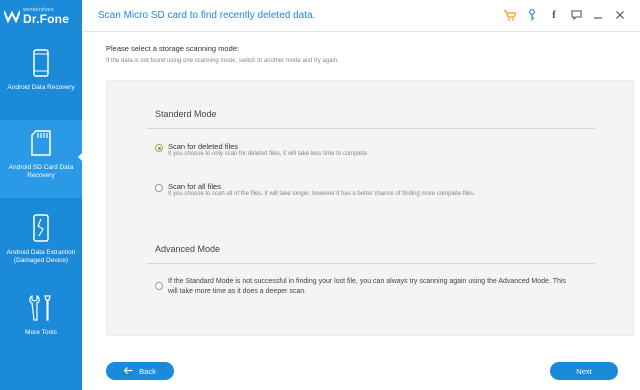 This screenshot has width=640, height=390. What do you see at coordinates (41, 324) in the screenshot?
I see `sidebar-item-more-tools: More Tools` at bounding box center [41, 324].